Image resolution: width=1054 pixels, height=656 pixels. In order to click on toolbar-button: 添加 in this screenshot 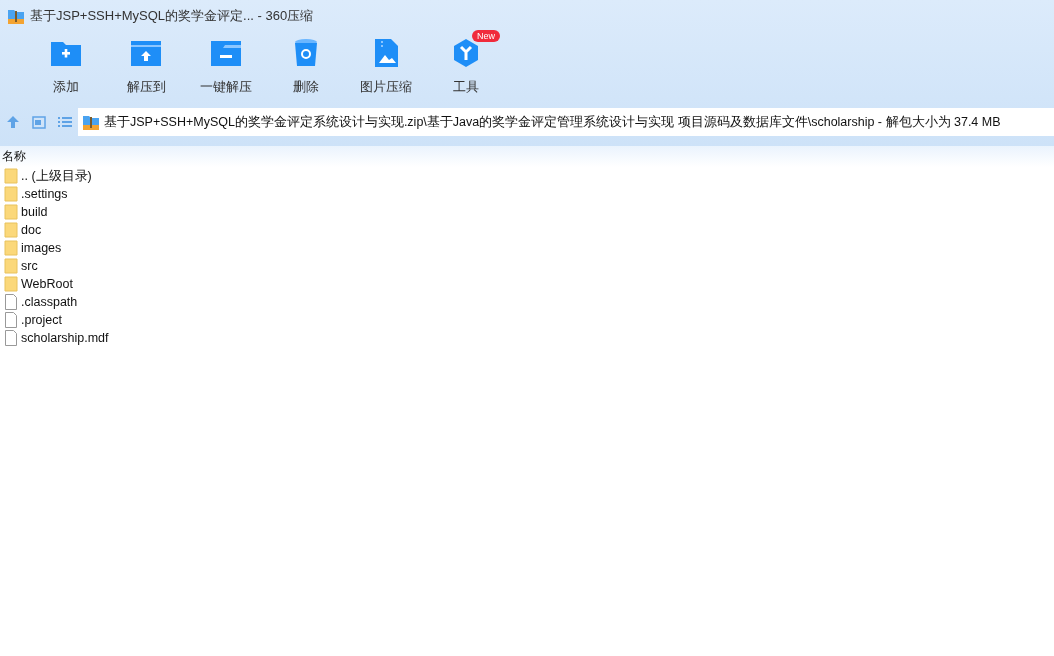, I will do `click(66, 68)`.